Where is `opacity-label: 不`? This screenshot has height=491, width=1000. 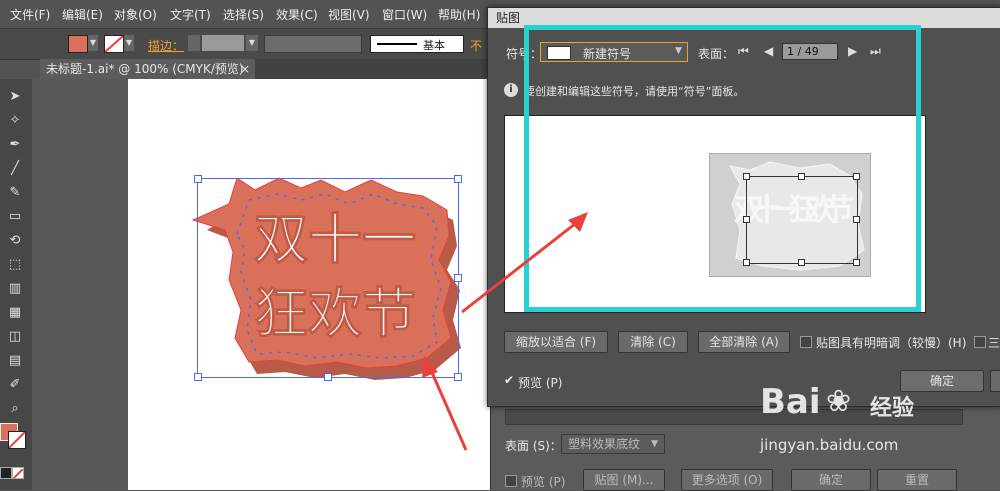 opacity-label: 不 is located at coordinates (476, 45).